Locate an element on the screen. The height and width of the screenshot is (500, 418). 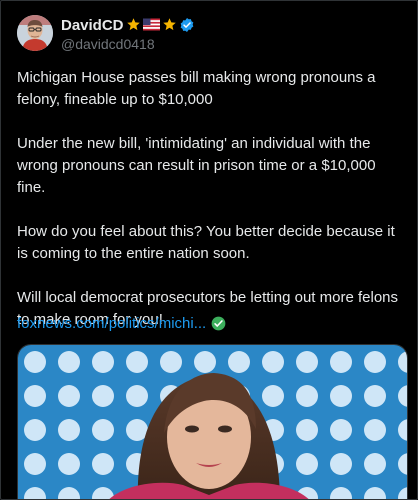
author-display-name: DavidCD is located at coordinates (92, 25).